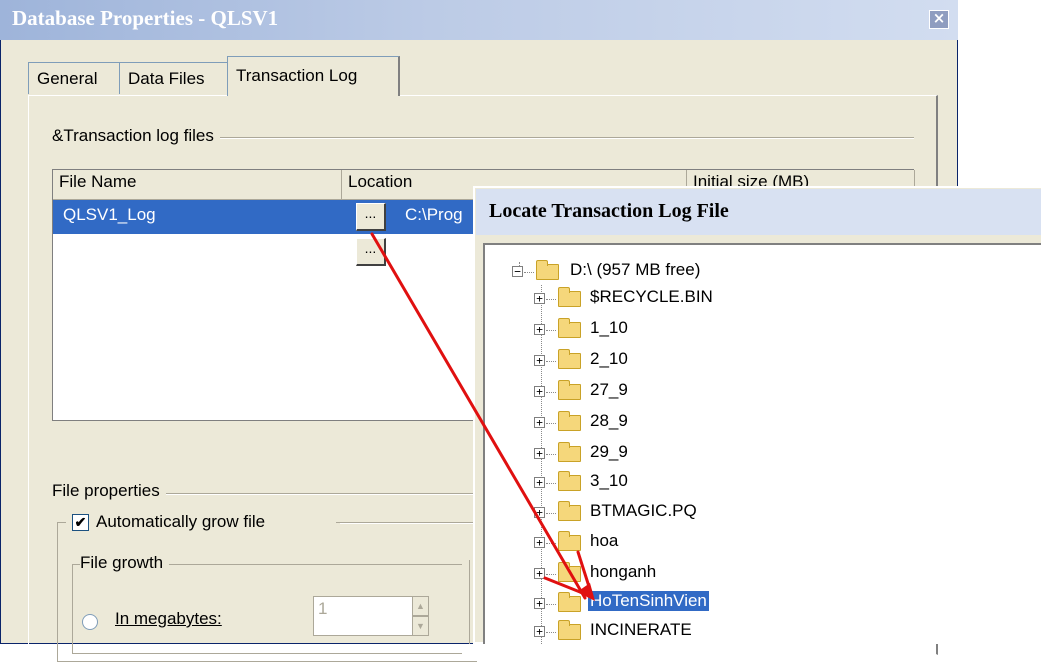 Image resolution: width=1041 pixels, height=662 pixels. Describe the element at coordinates (478, 416) in the screenshot. I see `arrow-browse-to-folder` at that location.